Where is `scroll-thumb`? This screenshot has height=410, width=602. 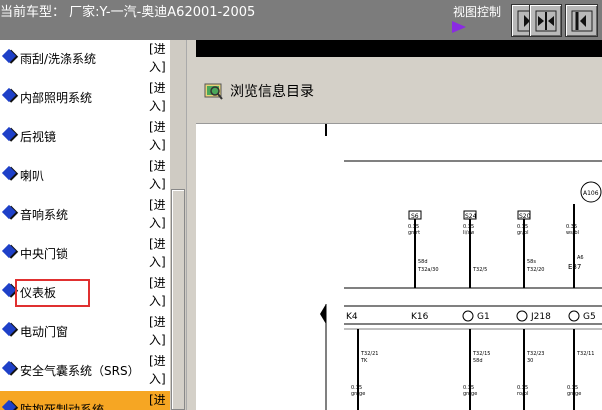
scroll-thumb is located at coordinates (178, 299).